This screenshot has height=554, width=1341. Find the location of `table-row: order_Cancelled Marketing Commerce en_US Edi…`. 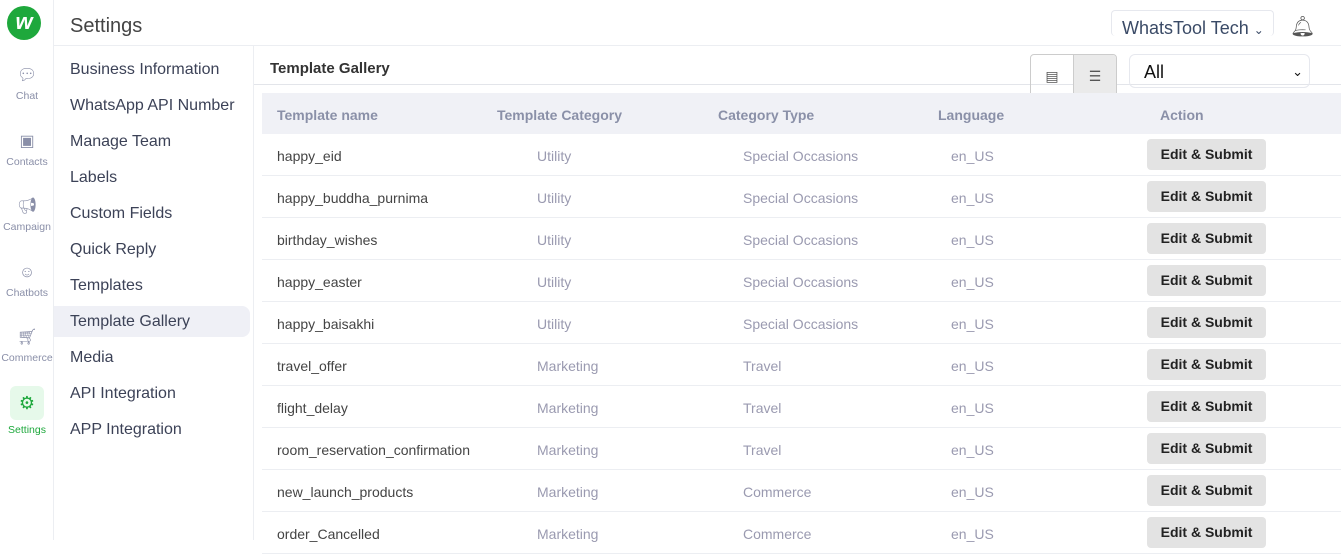

table-row: order_Cancelled Marketing Commerce en_US Edi… is located at coordinates (801, 533).